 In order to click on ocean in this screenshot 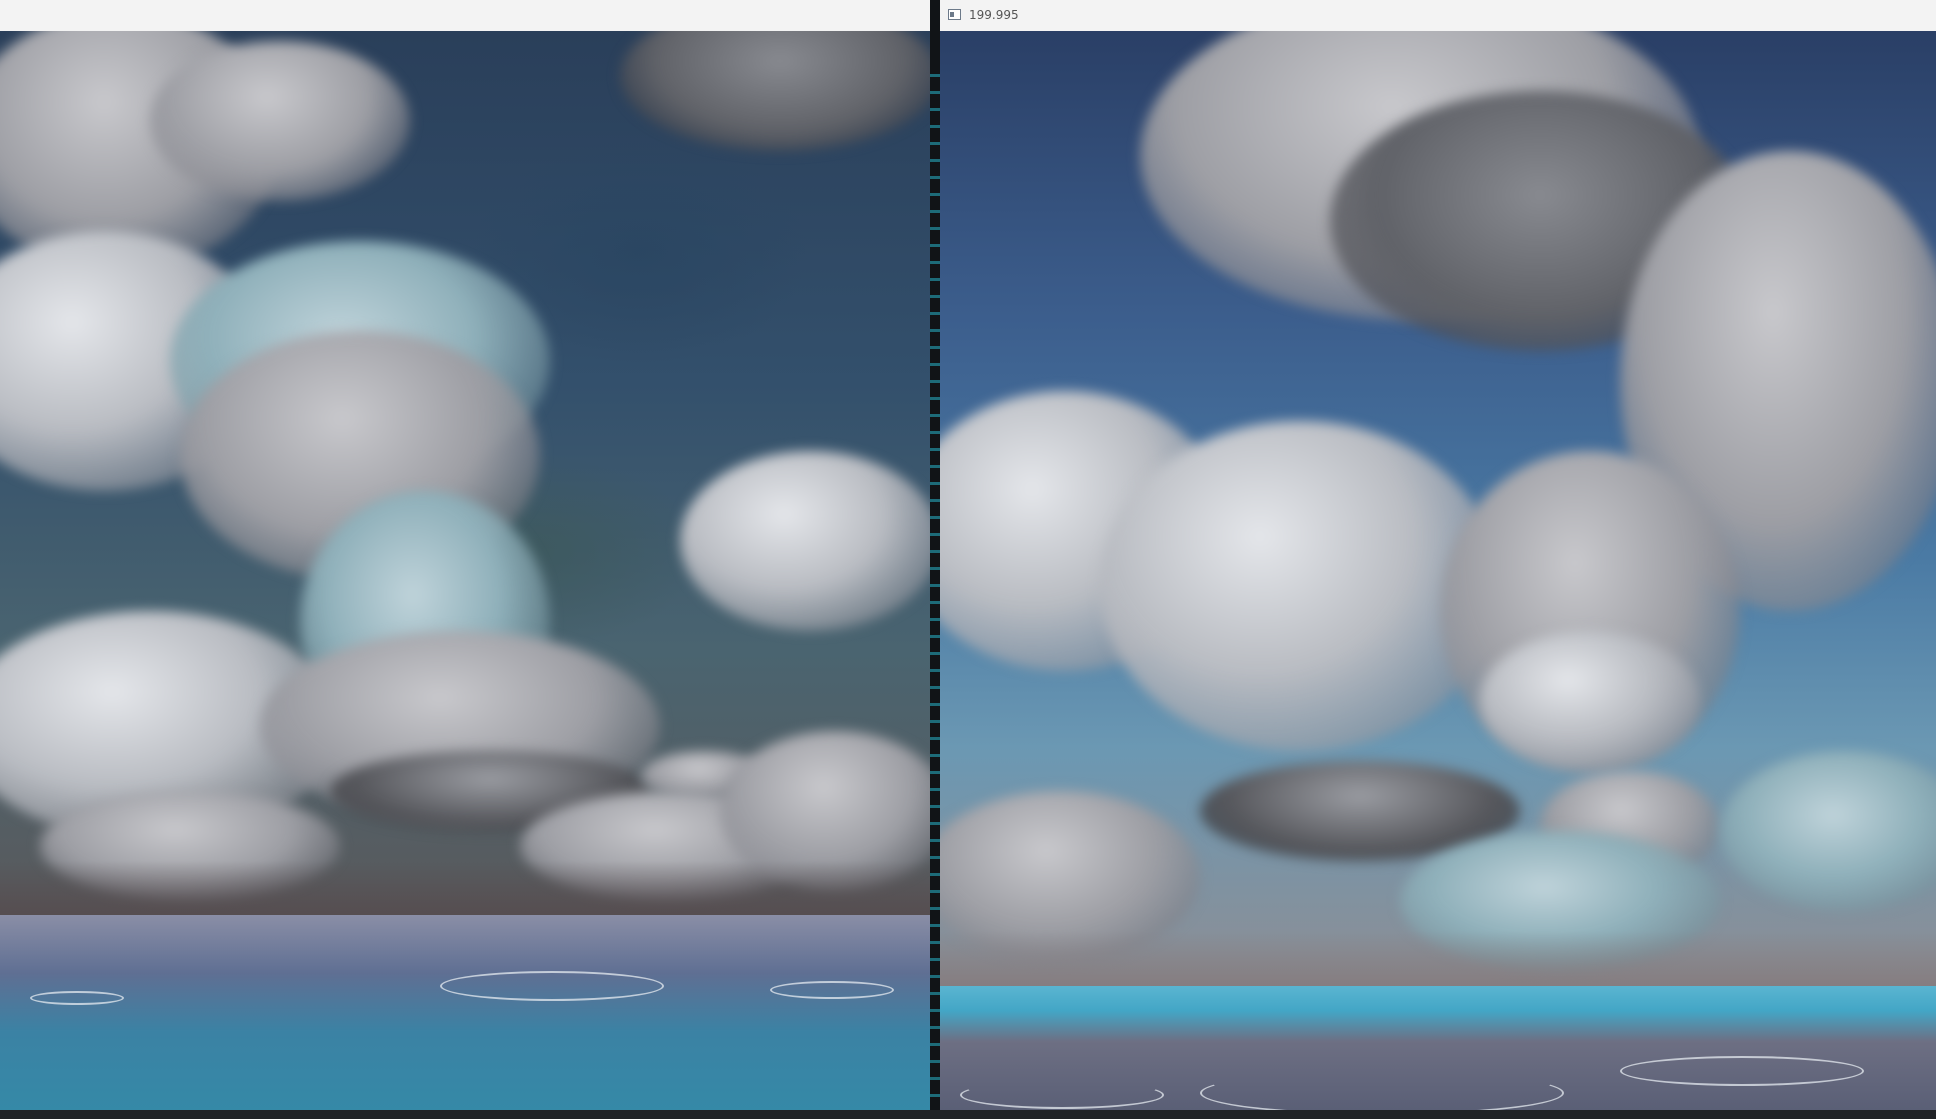, I will do `click(465, 1012)`.